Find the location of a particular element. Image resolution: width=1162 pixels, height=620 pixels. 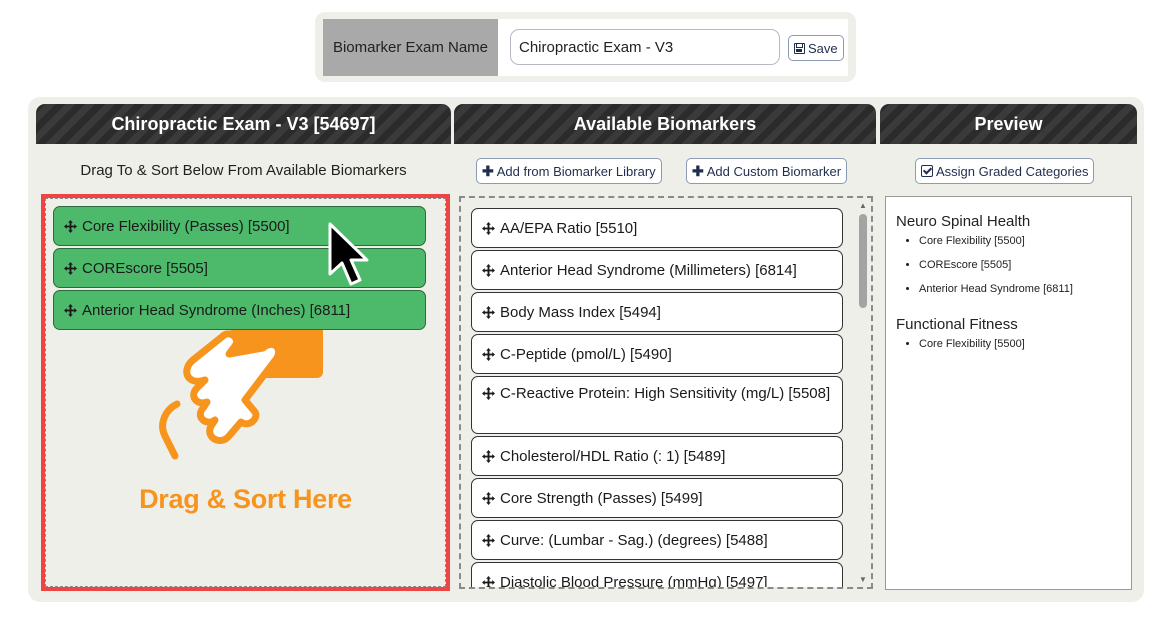

available-biomarker-item: Body Mass Index [5494] is located at coordinates (657, 312).